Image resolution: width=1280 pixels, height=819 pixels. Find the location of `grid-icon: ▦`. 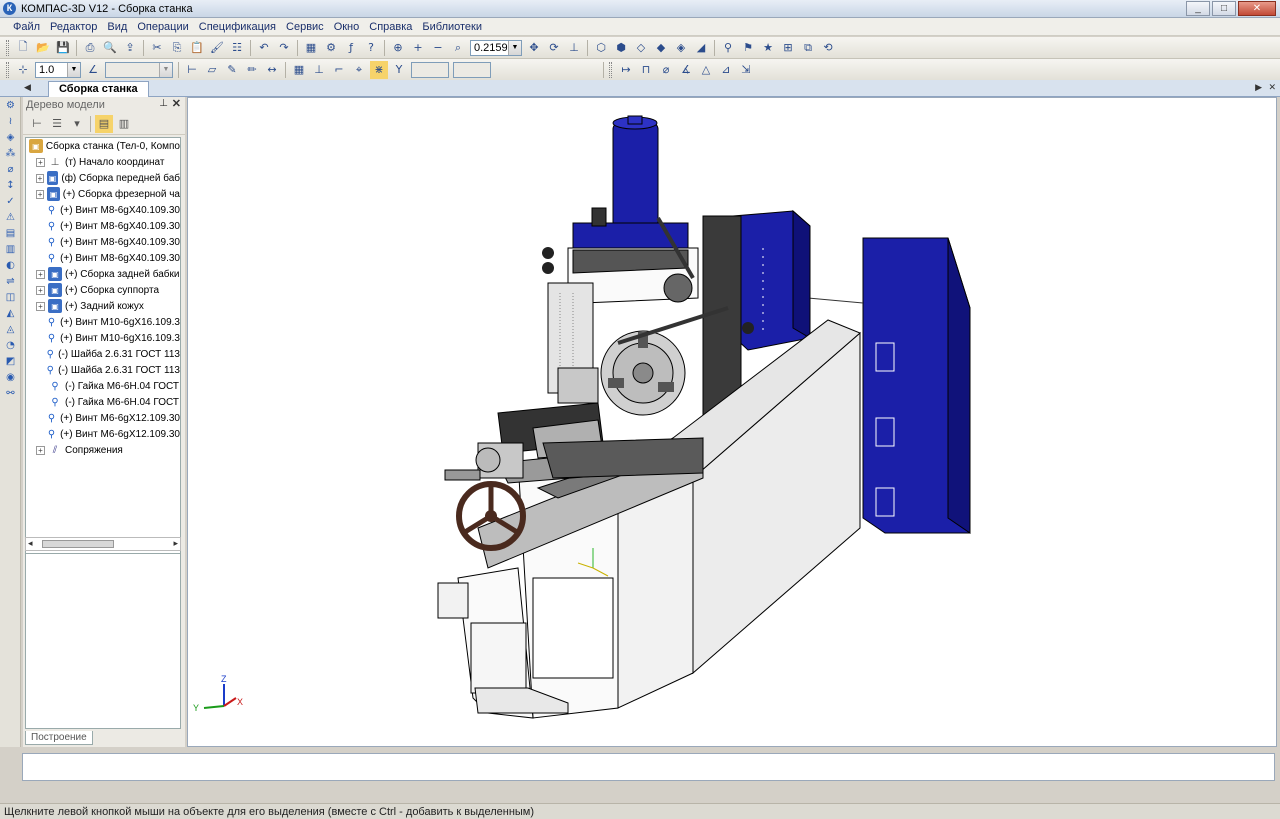

grid-icon: ▦ is located at coordinates (299, 70).